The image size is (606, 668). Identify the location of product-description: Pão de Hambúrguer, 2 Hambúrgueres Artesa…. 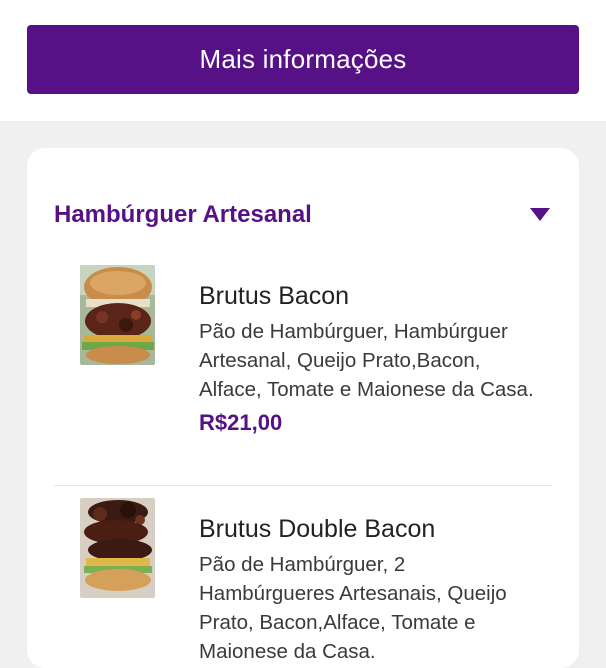
(353, 608).